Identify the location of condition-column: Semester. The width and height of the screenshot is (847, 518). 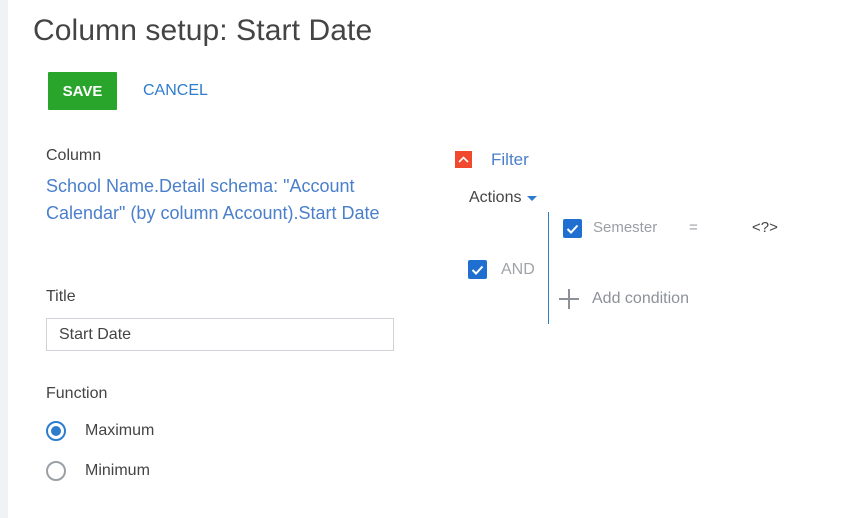
(625, 227).